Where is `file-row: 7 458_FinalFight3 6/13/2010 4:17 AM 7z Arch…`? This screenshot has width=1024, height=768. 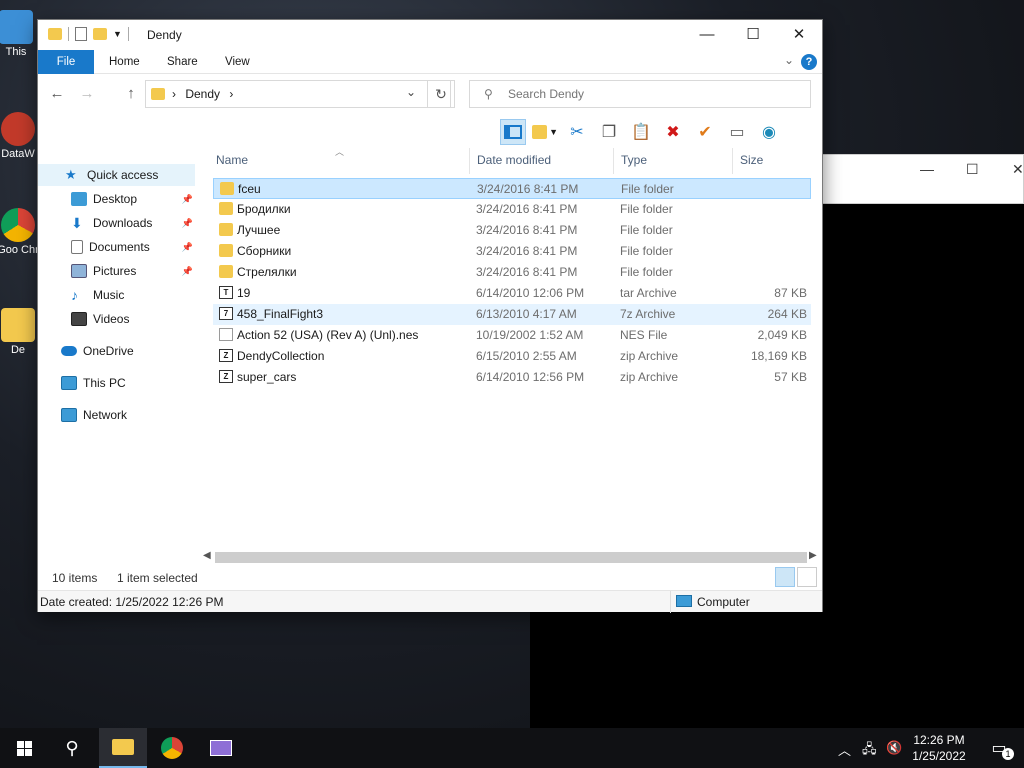
file-row: 7 458_FinalFight3 6/13/2010 4:17 AM 7z Arch… is located at coordinates (512, 314).